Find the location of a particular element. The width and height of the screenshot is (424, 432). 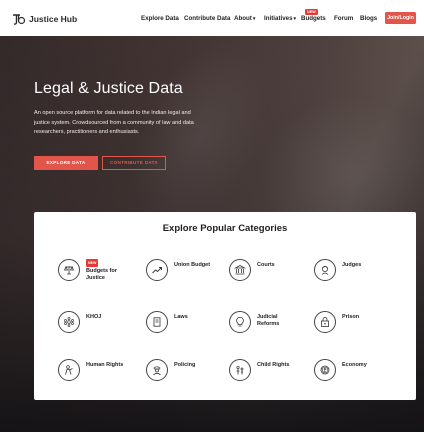

lock-icon is located at coordinates (325, 322).